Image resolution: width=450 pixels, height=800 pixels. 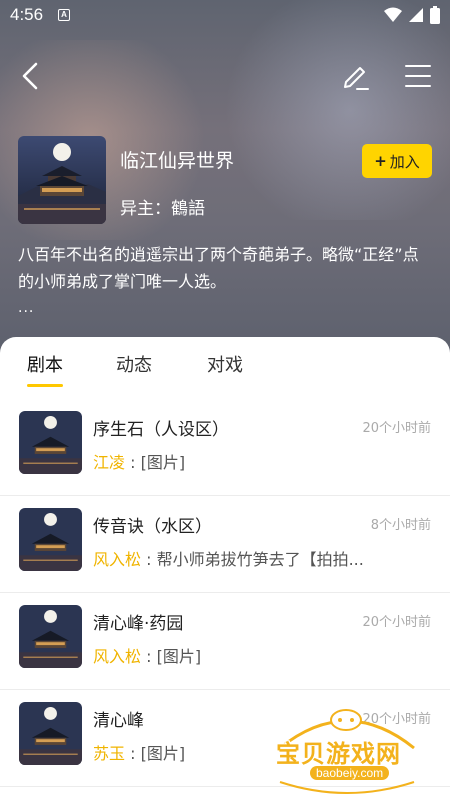 I want to click on join-button: + 加入, so click(x=397, y=161).